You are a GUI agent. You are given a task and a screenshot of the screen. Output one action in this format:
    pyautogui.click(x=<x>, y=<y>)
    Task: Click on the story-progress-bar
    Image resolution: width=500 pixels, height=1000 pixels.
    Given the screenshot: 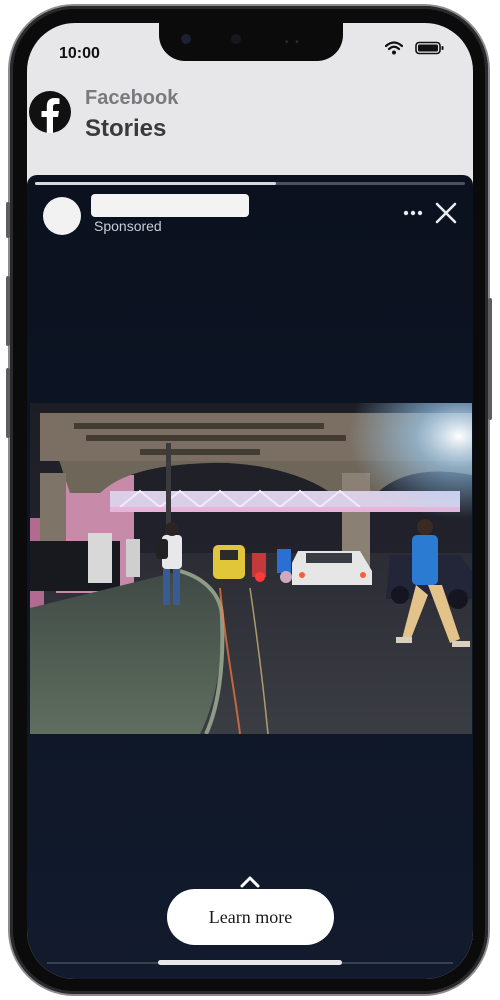 What is the action you would take?
    pyautogui.click(x=250, y=183)
    